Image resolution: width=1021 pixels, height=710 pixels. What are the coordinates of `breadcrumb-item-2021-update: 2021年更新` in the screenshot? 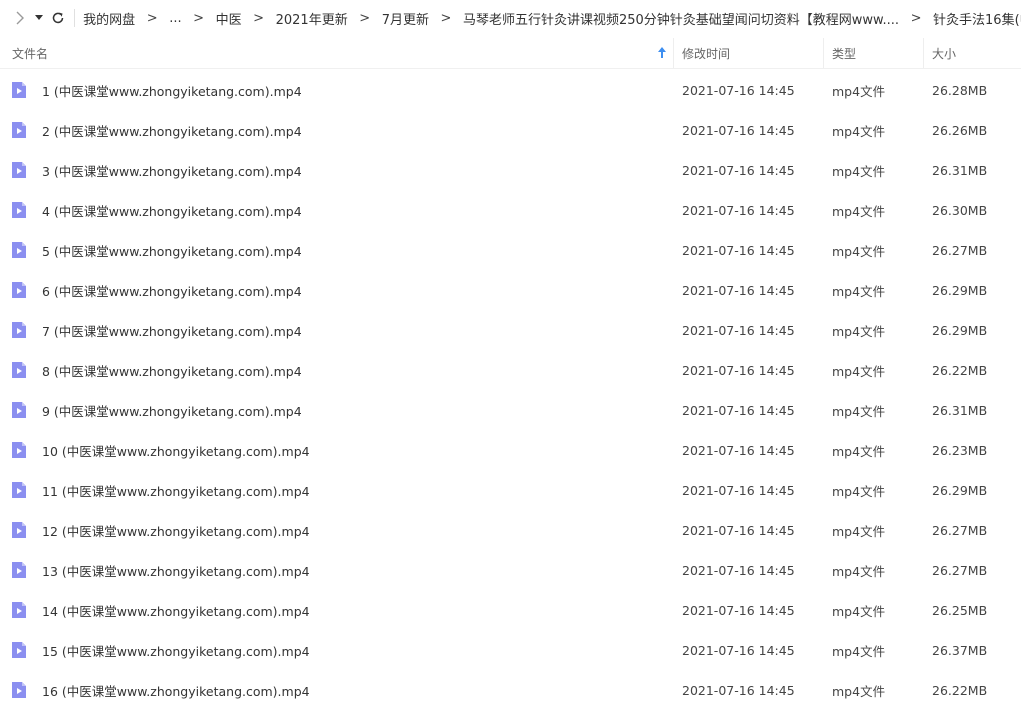 It's located at (312, 18).